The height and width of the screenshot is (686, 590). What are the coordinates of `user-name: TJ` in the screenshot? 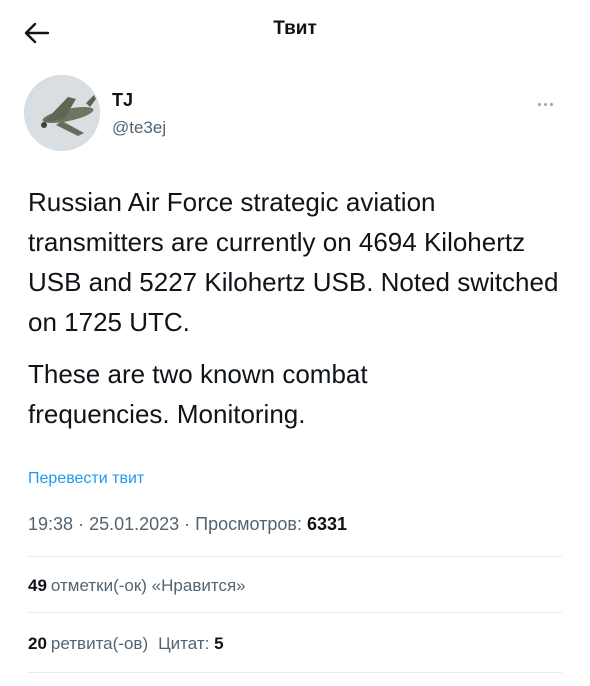 It's located at (122, 100).